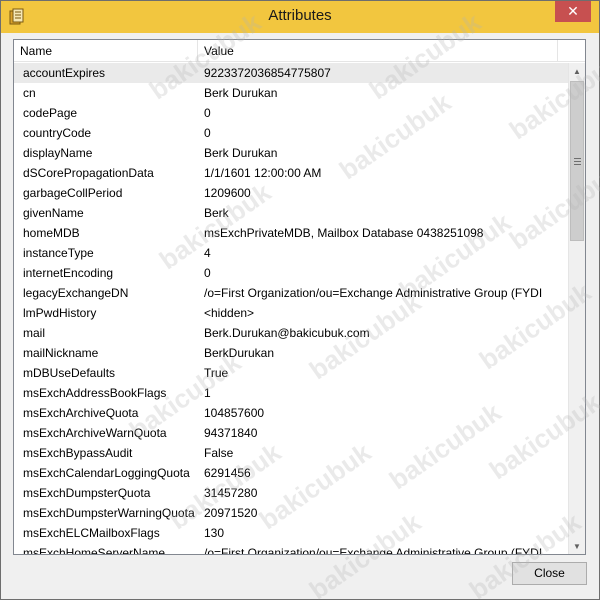 The height and width of the screenshot is (600, 600). What do you see at coordinates (291, 113) in the screenshot?
I see `table-row: codePage 0` at bounding box center [291, 113].